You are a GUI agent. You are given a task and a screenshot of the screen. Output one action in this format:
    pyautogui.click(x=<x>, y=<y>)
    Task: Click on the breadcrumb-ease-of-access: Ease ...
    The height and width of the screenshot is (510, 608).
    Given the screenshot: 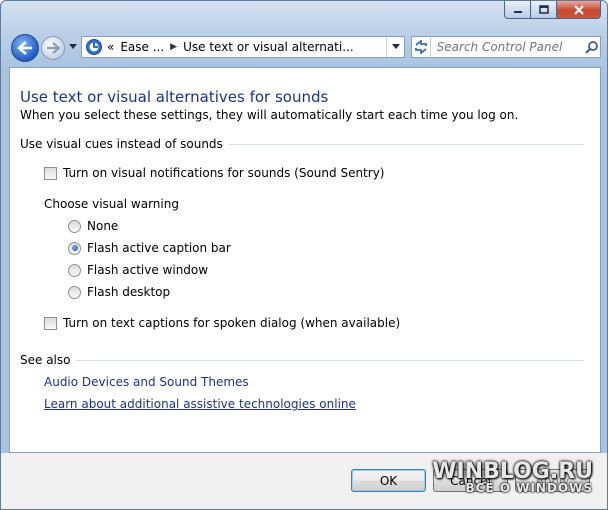 What is the action you would take?
    pyautogui.click(x=142, y=47)
    